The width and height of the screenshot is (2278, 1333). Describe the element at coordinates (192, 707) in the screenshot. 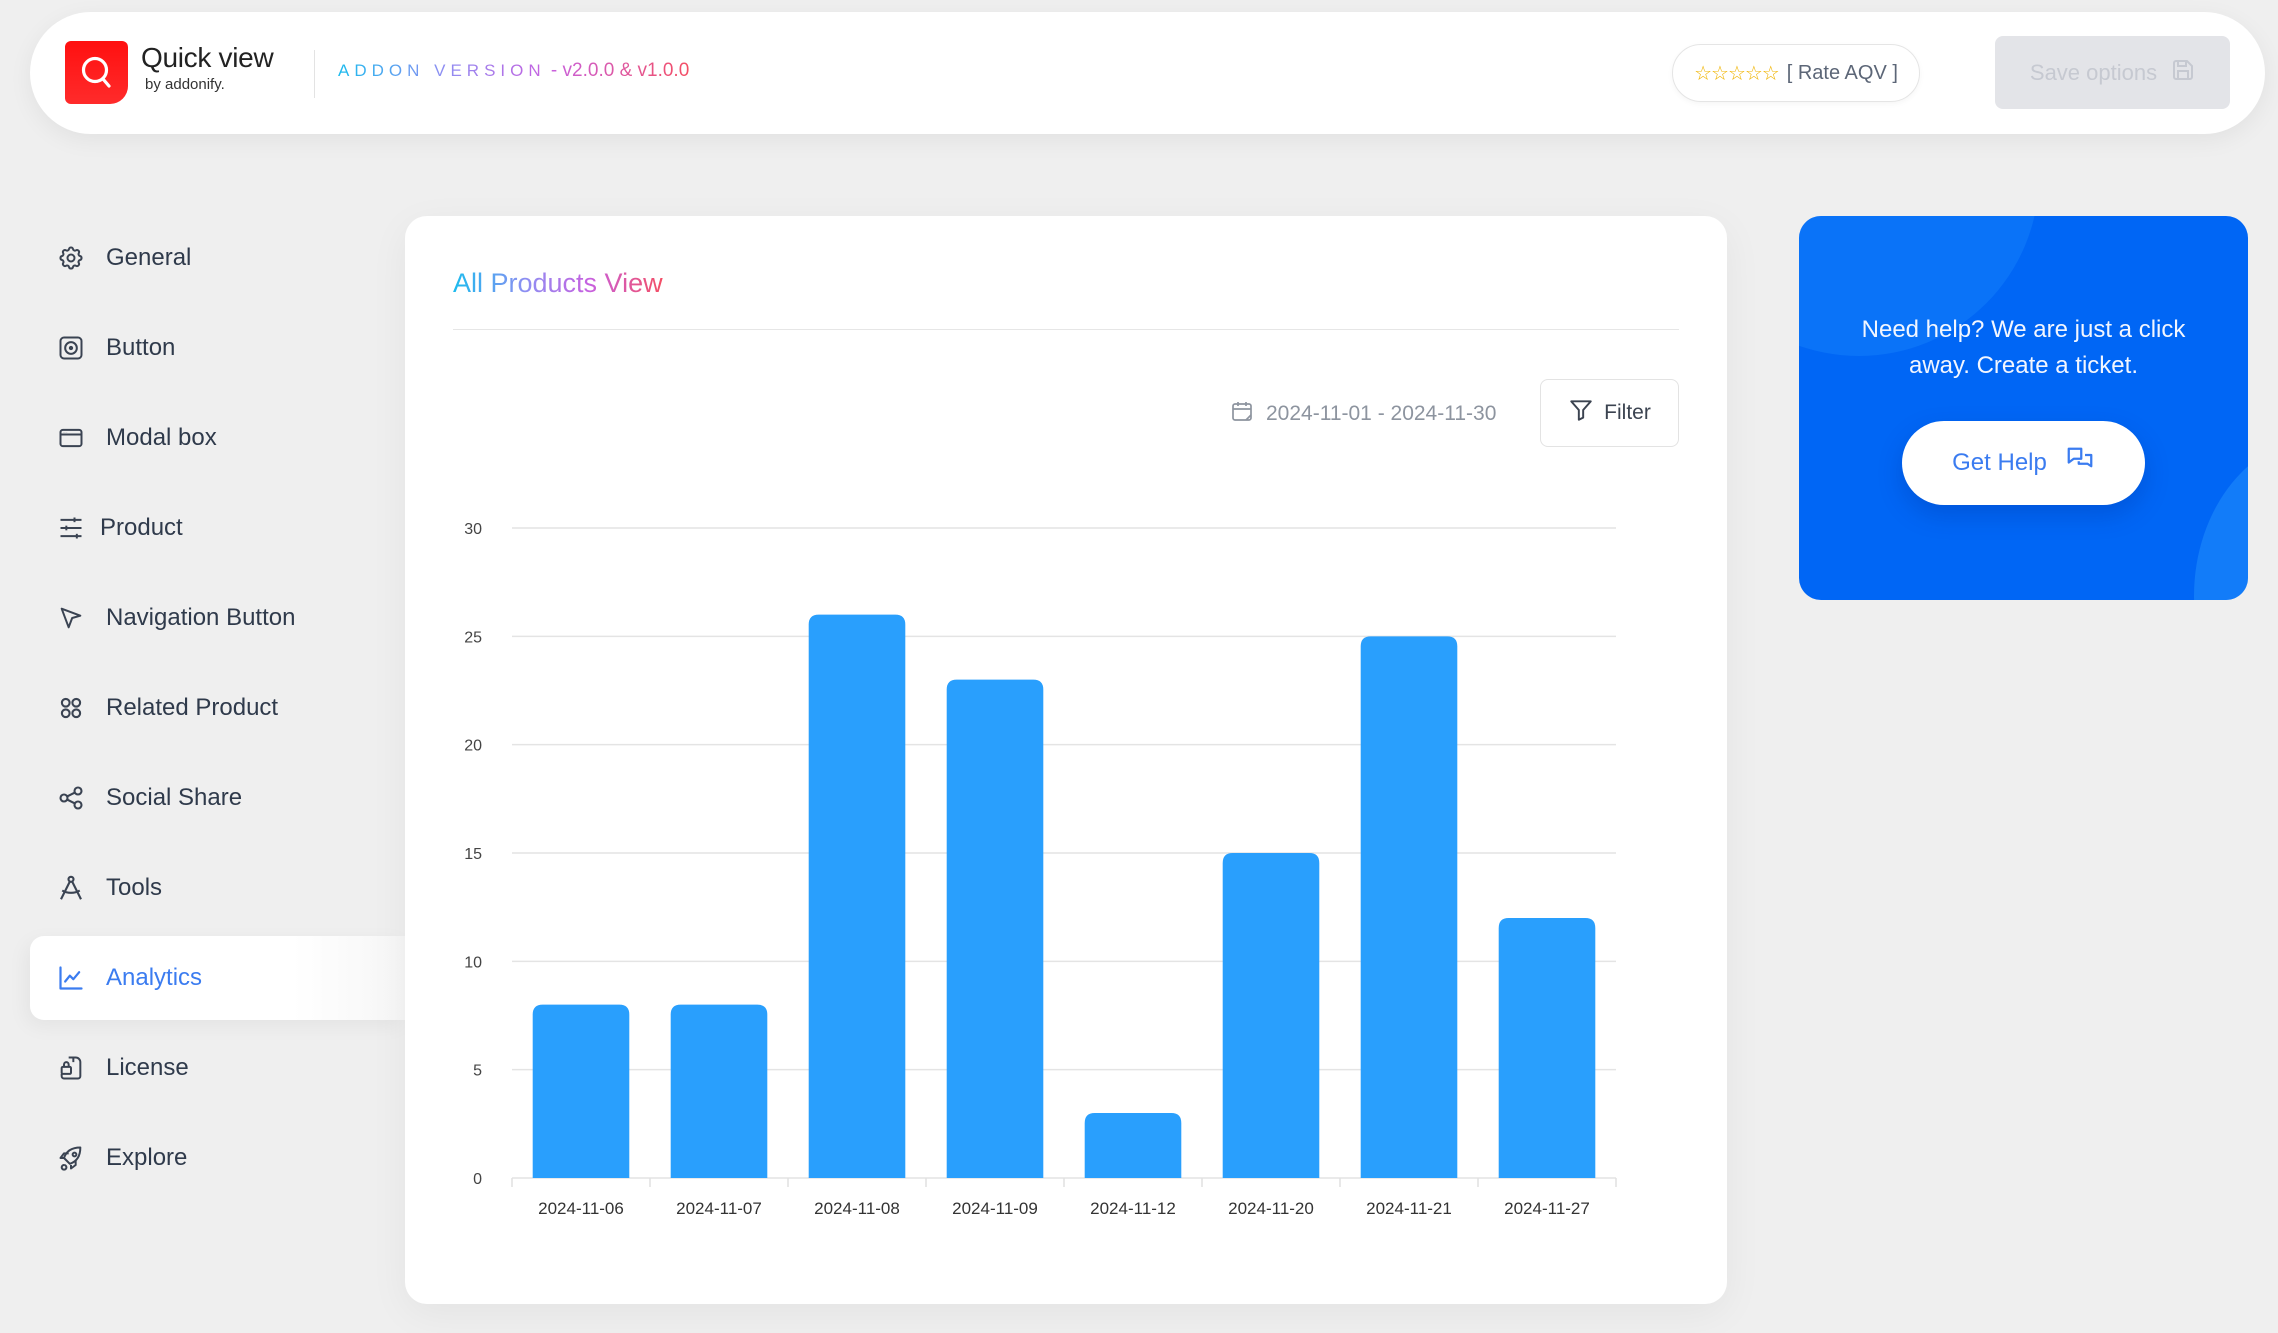

I see `sidebar-item-label: Related Product` at that location.